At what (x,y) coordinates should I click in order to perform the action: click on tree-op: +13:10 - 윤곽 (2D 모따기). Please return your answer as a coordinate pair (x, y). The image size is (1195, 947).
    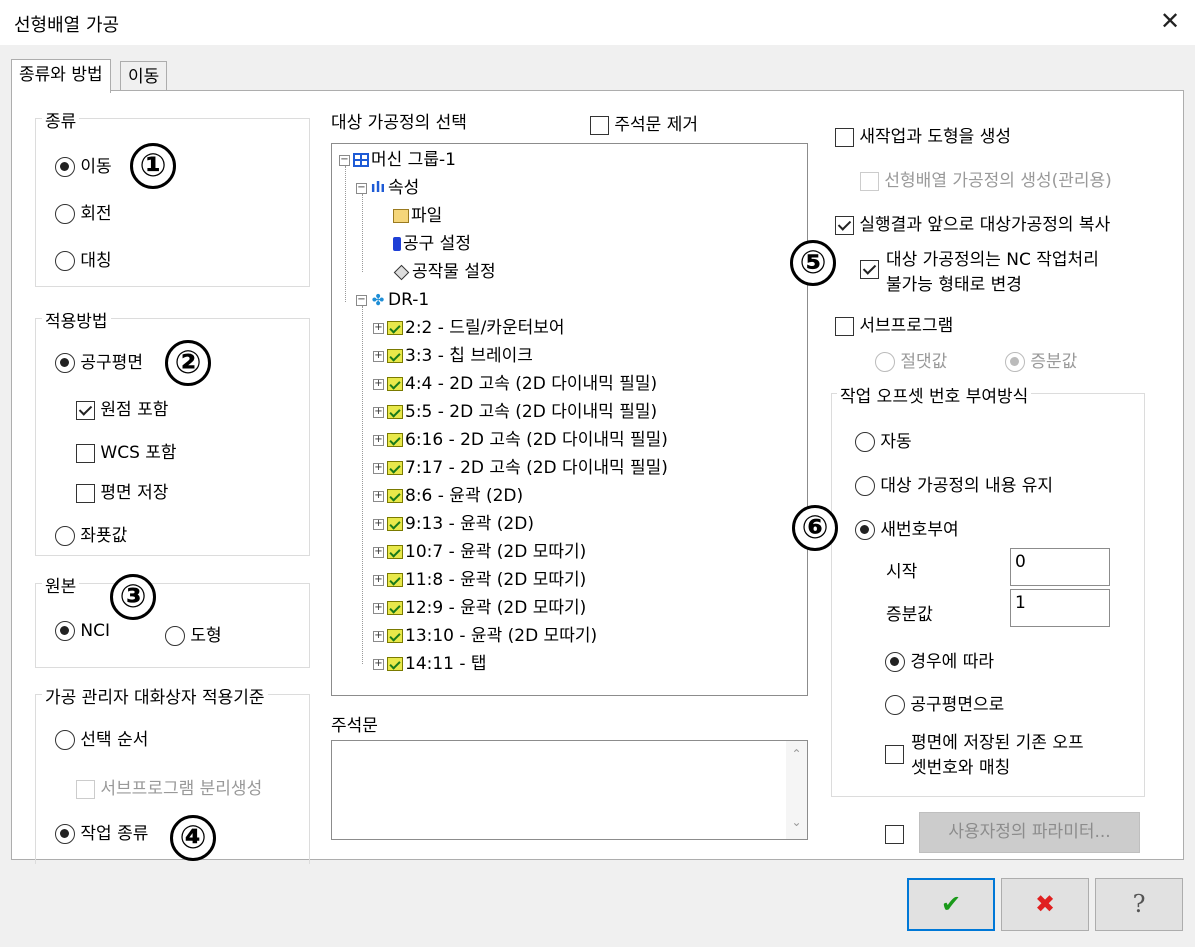
    Looking at the image, I should click on (485, 636).